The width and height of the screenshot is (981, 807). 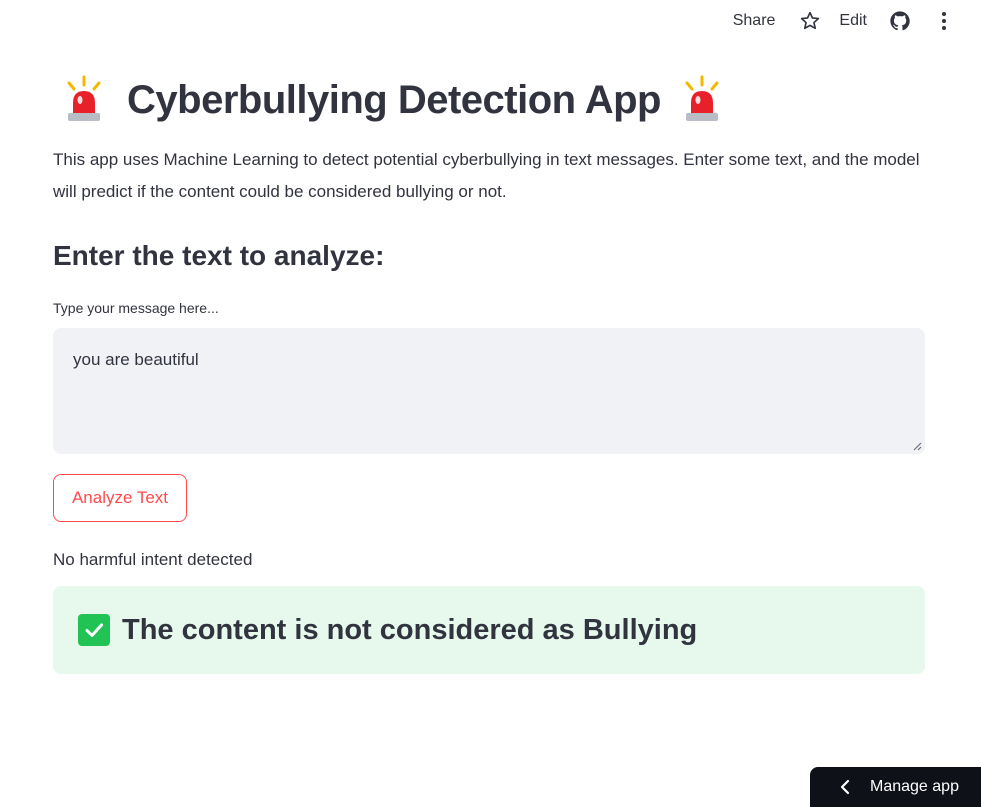 What do you see at coordinates (810, 21) in the screenshot?
I see `star-icon` at bounding box center [810, 21].